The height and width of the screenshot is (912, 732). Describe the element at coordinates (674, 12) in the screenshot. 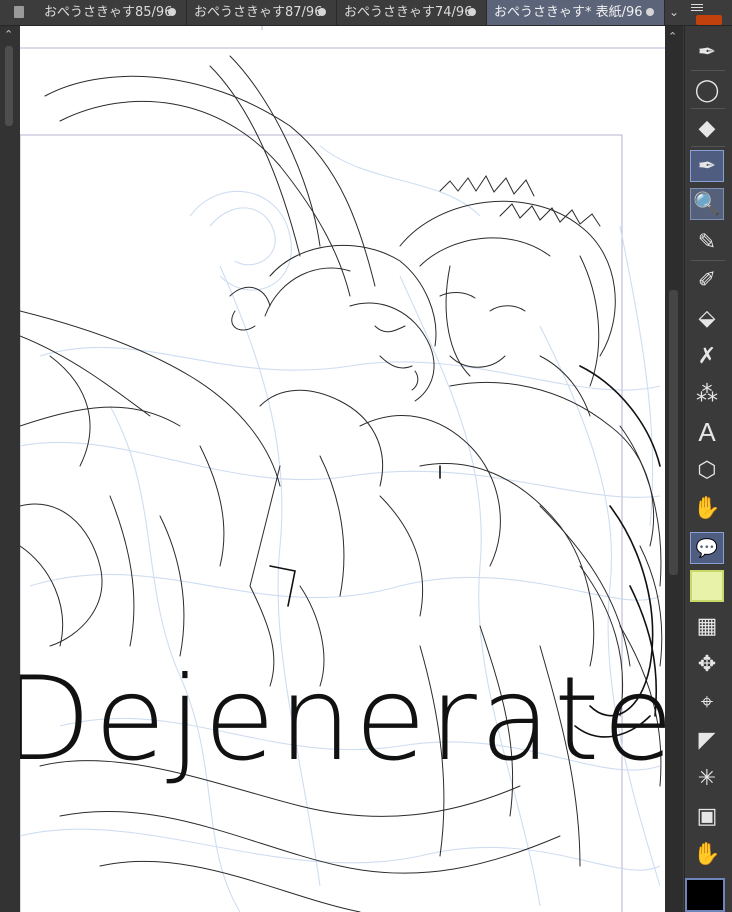

I see `chevron-down-icon: ⌄` at that location.